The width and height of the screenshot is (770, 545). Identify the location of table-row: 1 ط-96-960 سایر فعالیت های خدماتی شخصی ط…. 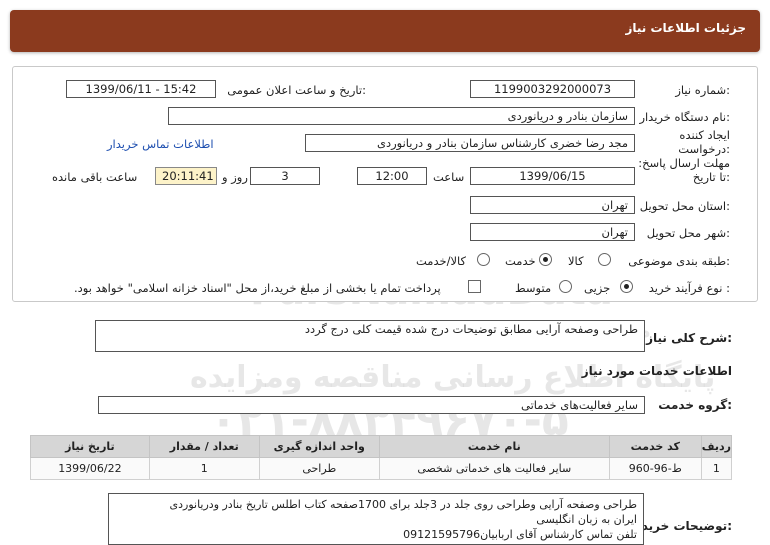
(381, 468).